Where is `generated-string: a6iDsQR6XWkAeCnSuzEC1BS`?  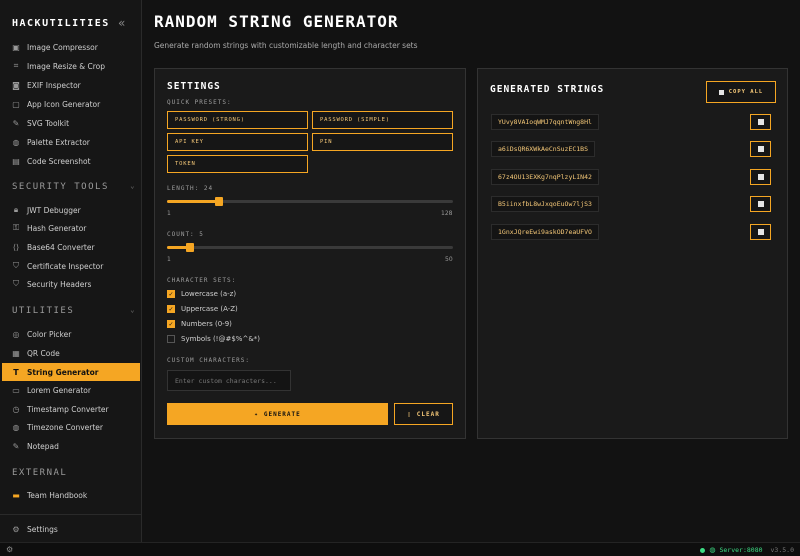 generated-string: a6iDsQR6XWkAeCnSuzEC1BS is located at coordinates (543, 149).